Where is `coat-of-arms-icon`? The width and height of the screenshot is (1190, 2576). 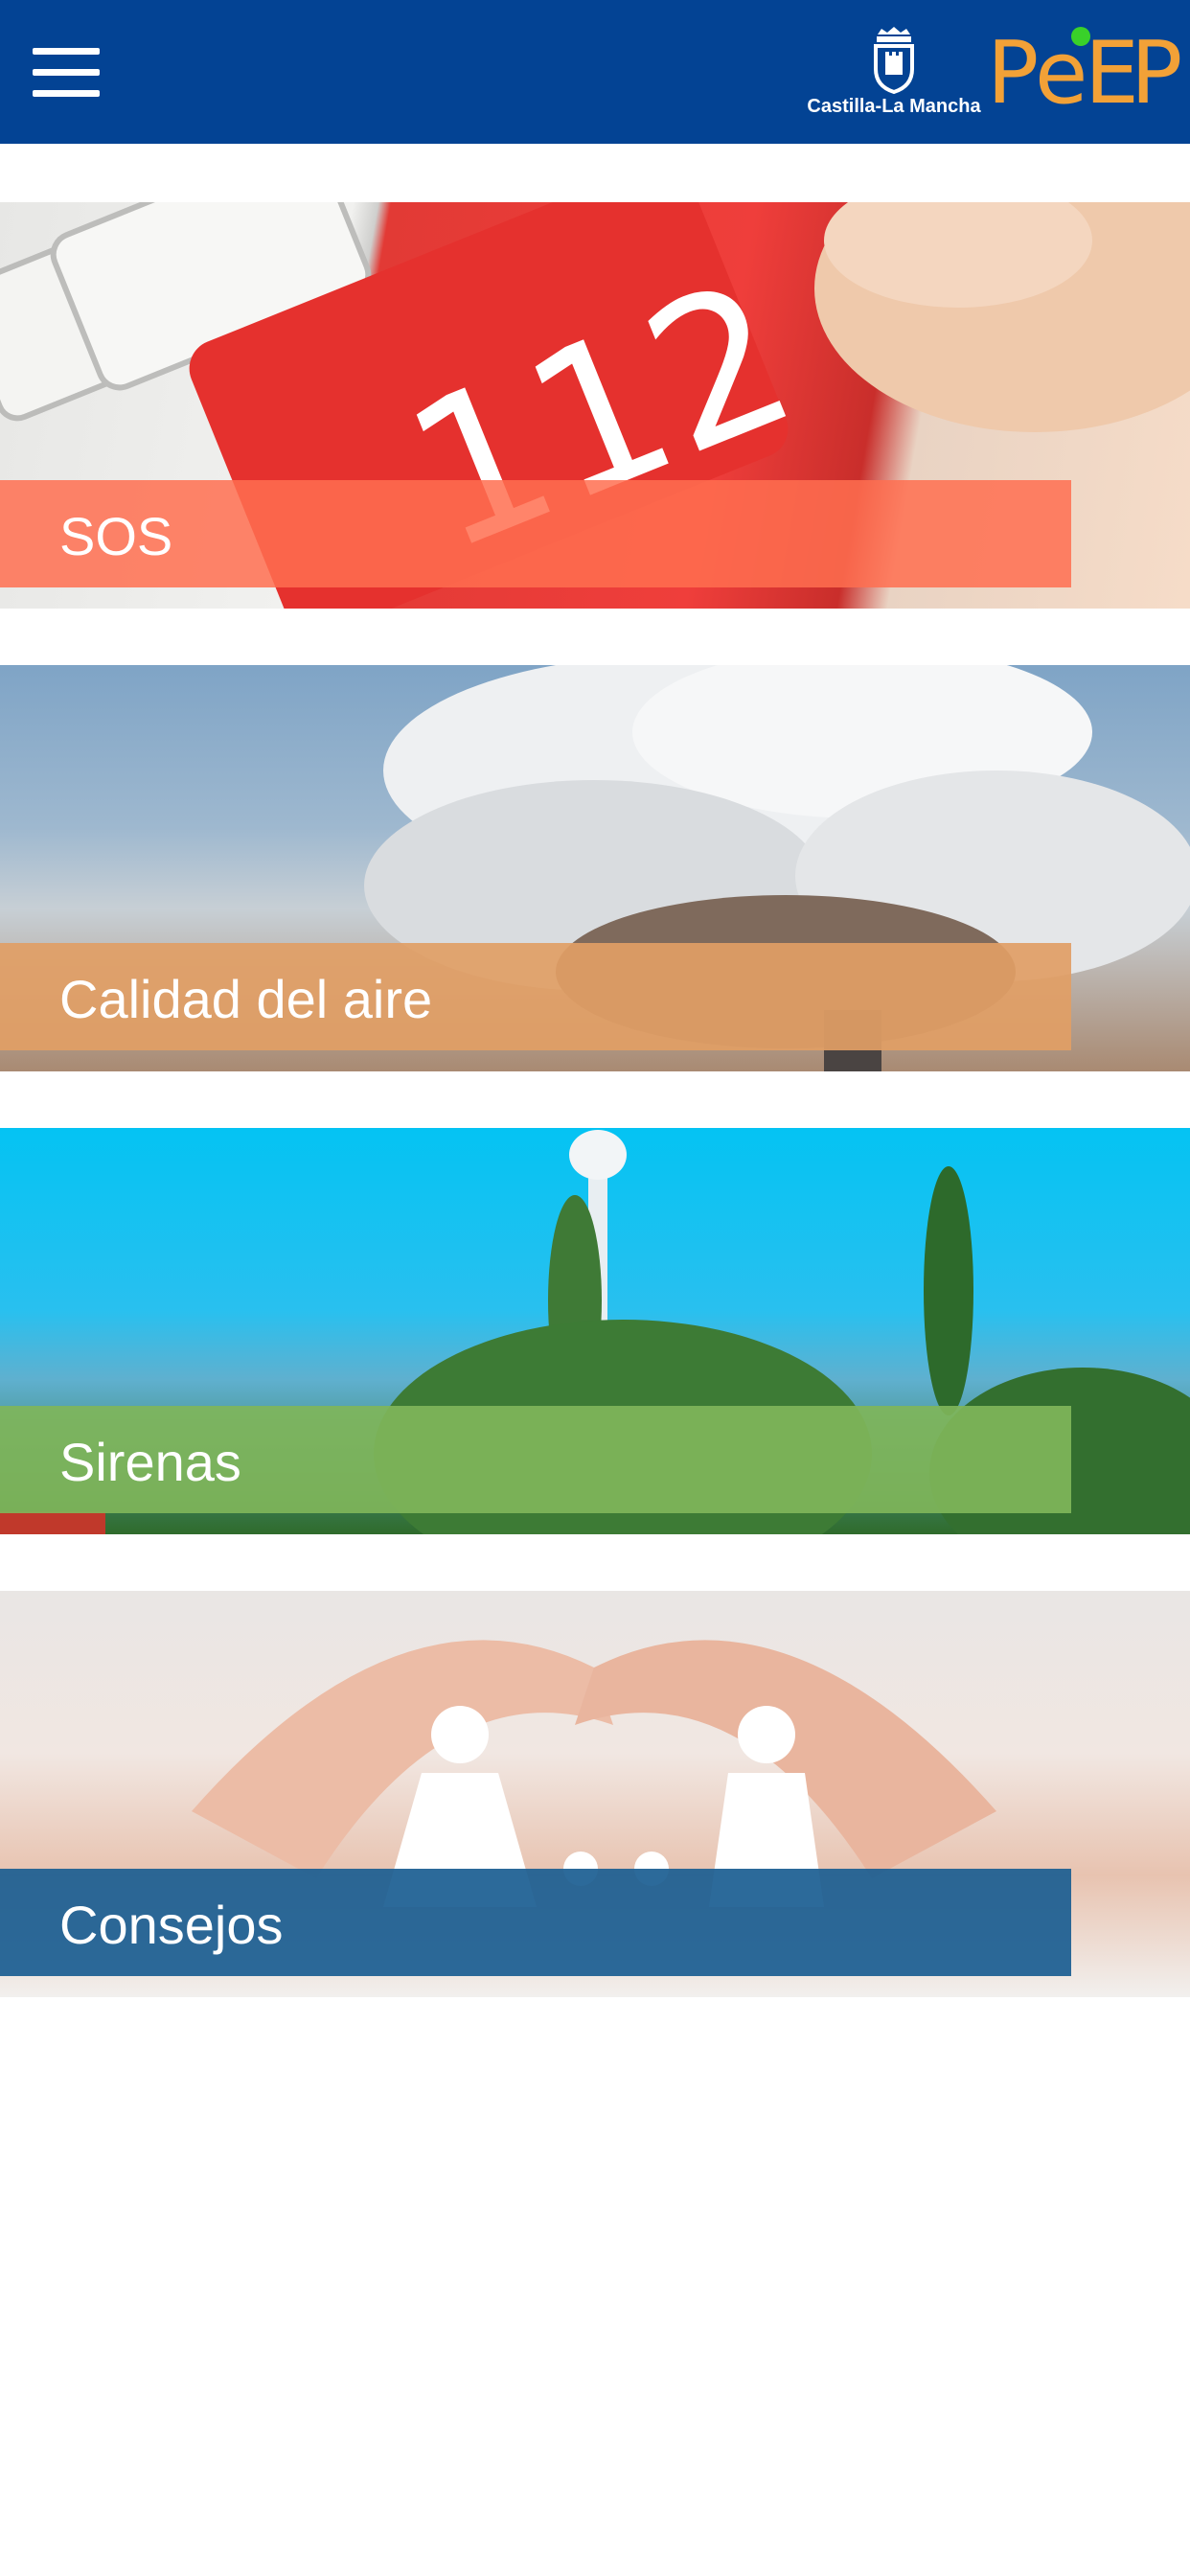
coat-of-arms-icon is located at coordinates (894, 60).